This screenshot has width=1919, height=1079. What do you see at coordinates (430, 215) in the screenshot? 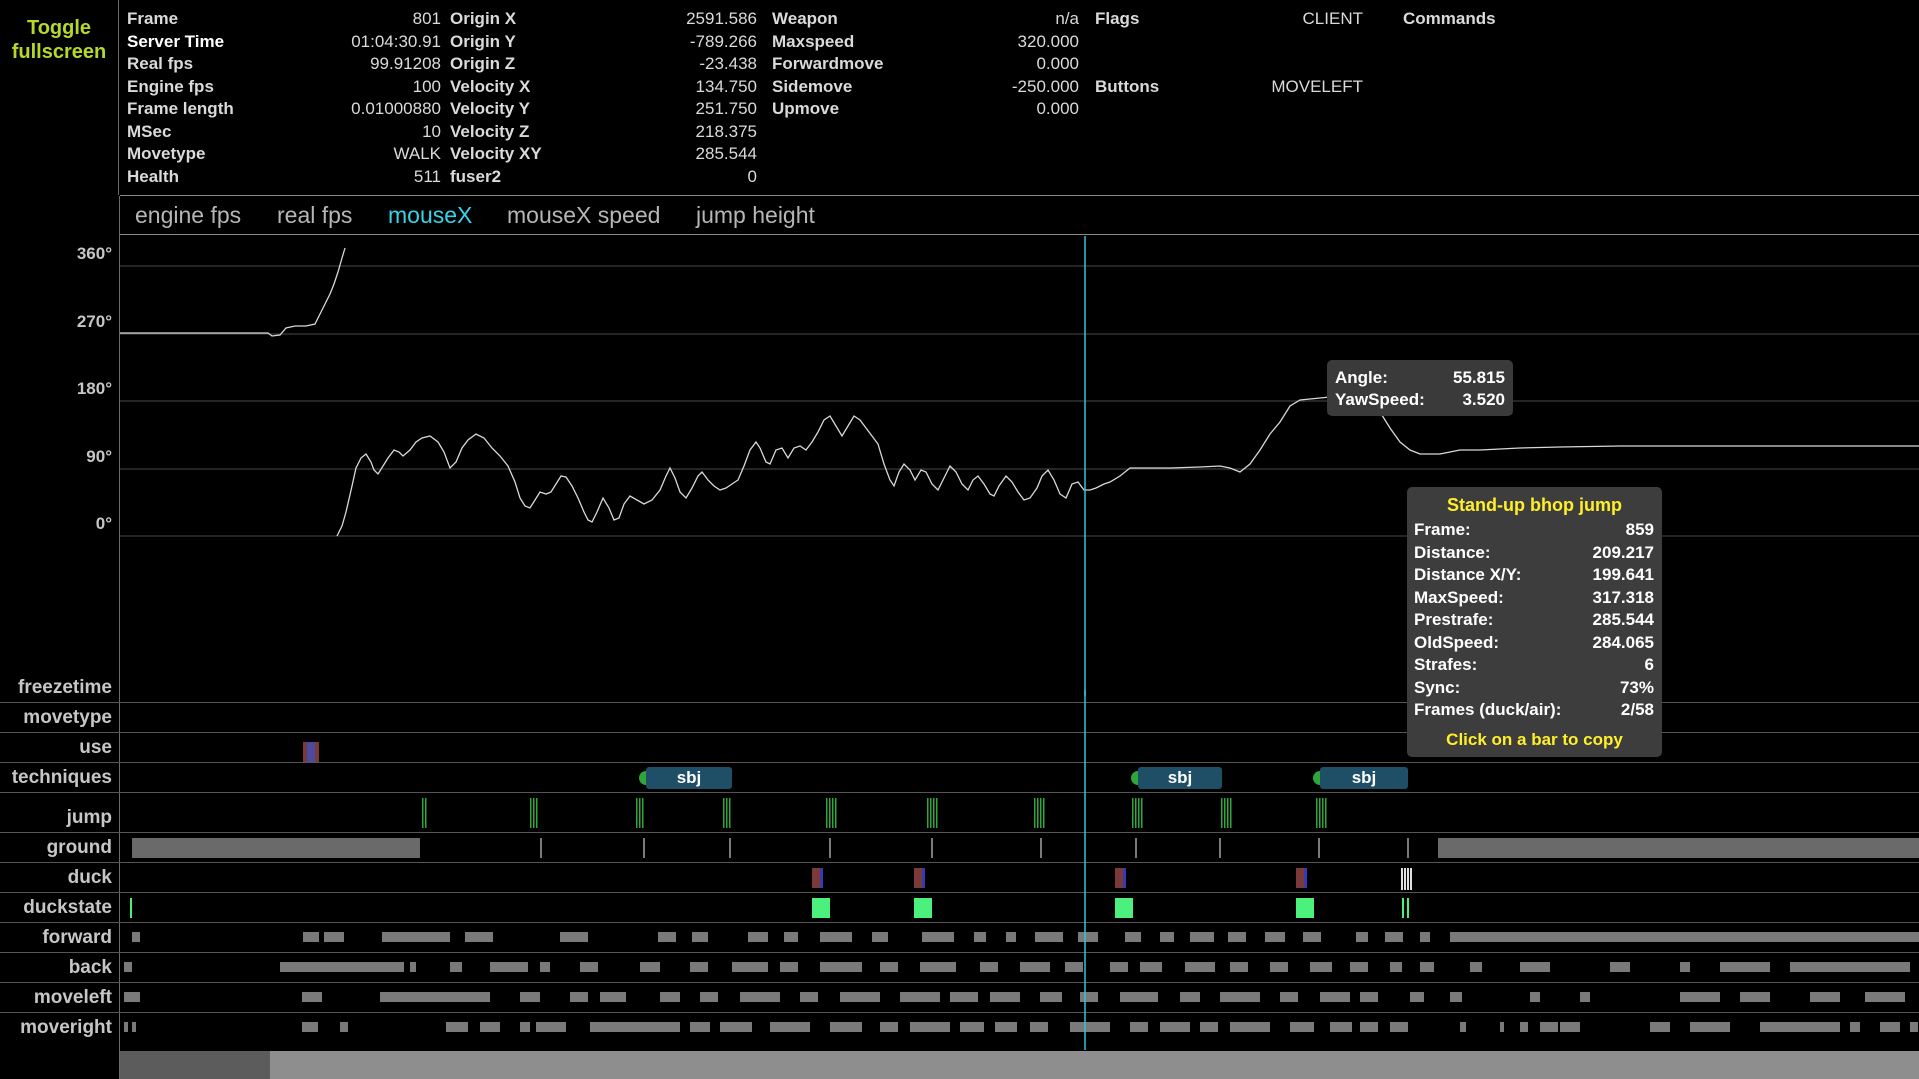
I see `tab-mouseX: mouseX` at bounding box center [430, 215].